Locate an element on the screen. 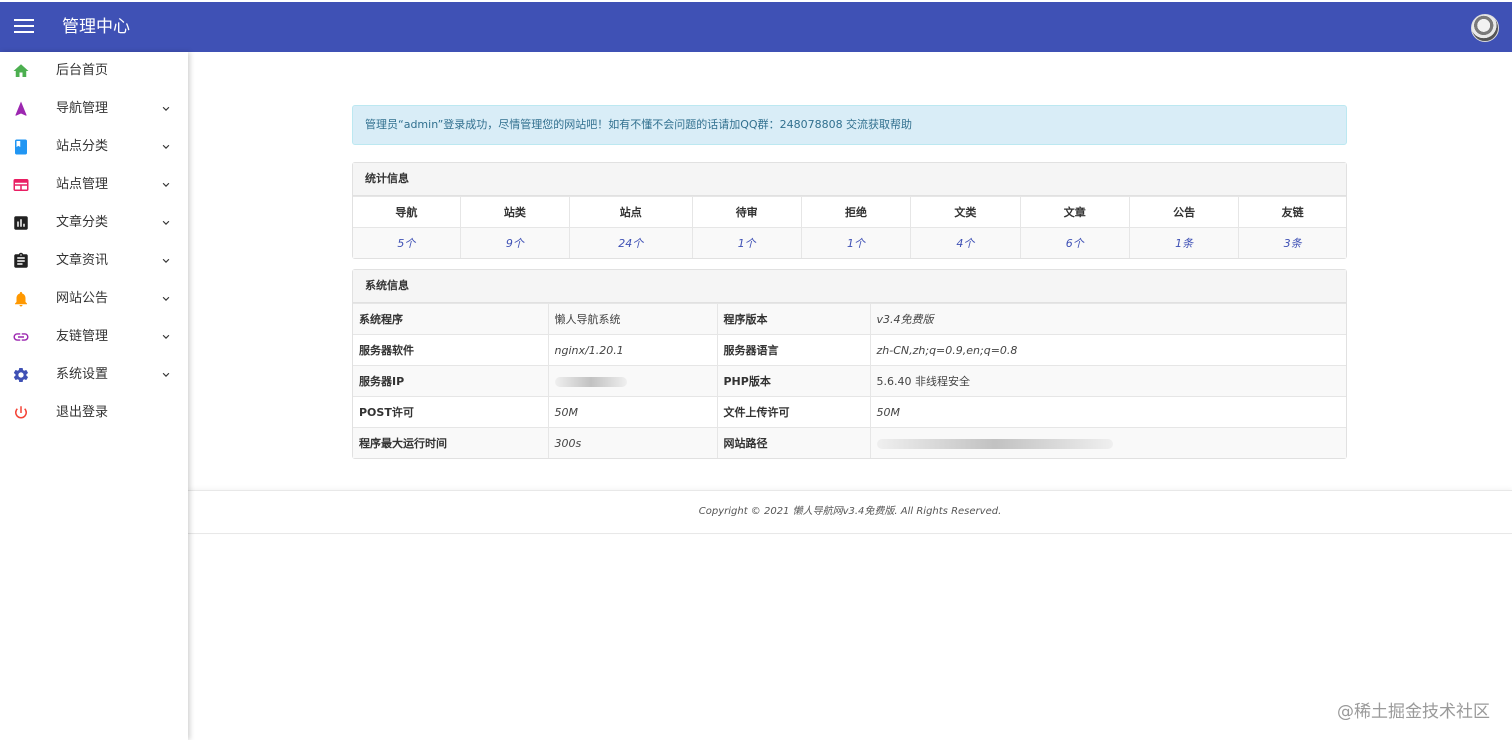 The width and height of the screenshot is (1512, 740). app-title: 管理中心 is located at coordinates (96, 27).